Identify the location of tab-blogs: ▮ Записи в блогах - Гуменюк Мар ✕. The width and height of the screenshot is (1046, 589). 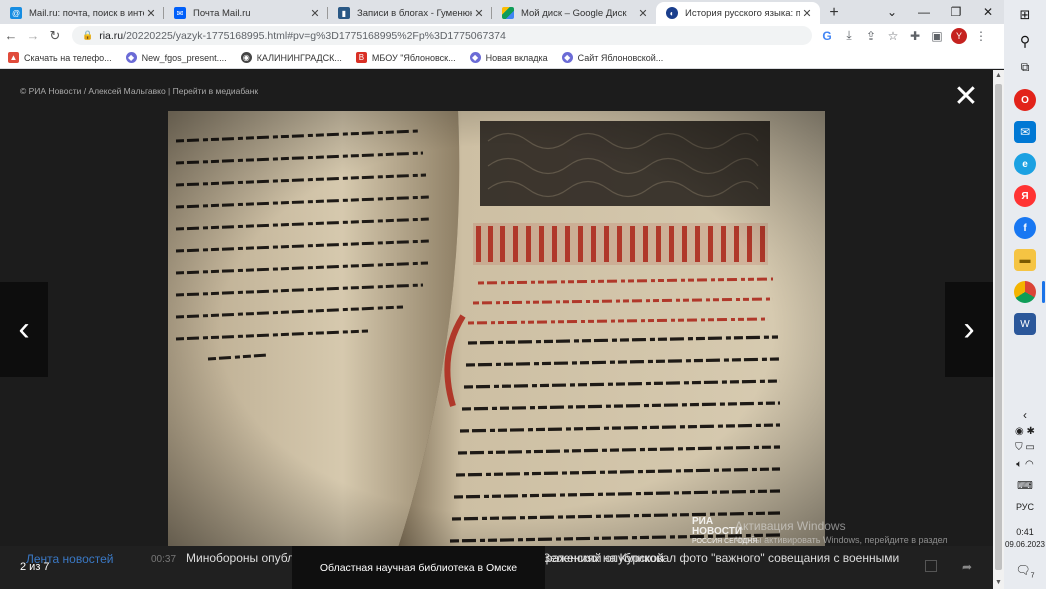
(410, 13).